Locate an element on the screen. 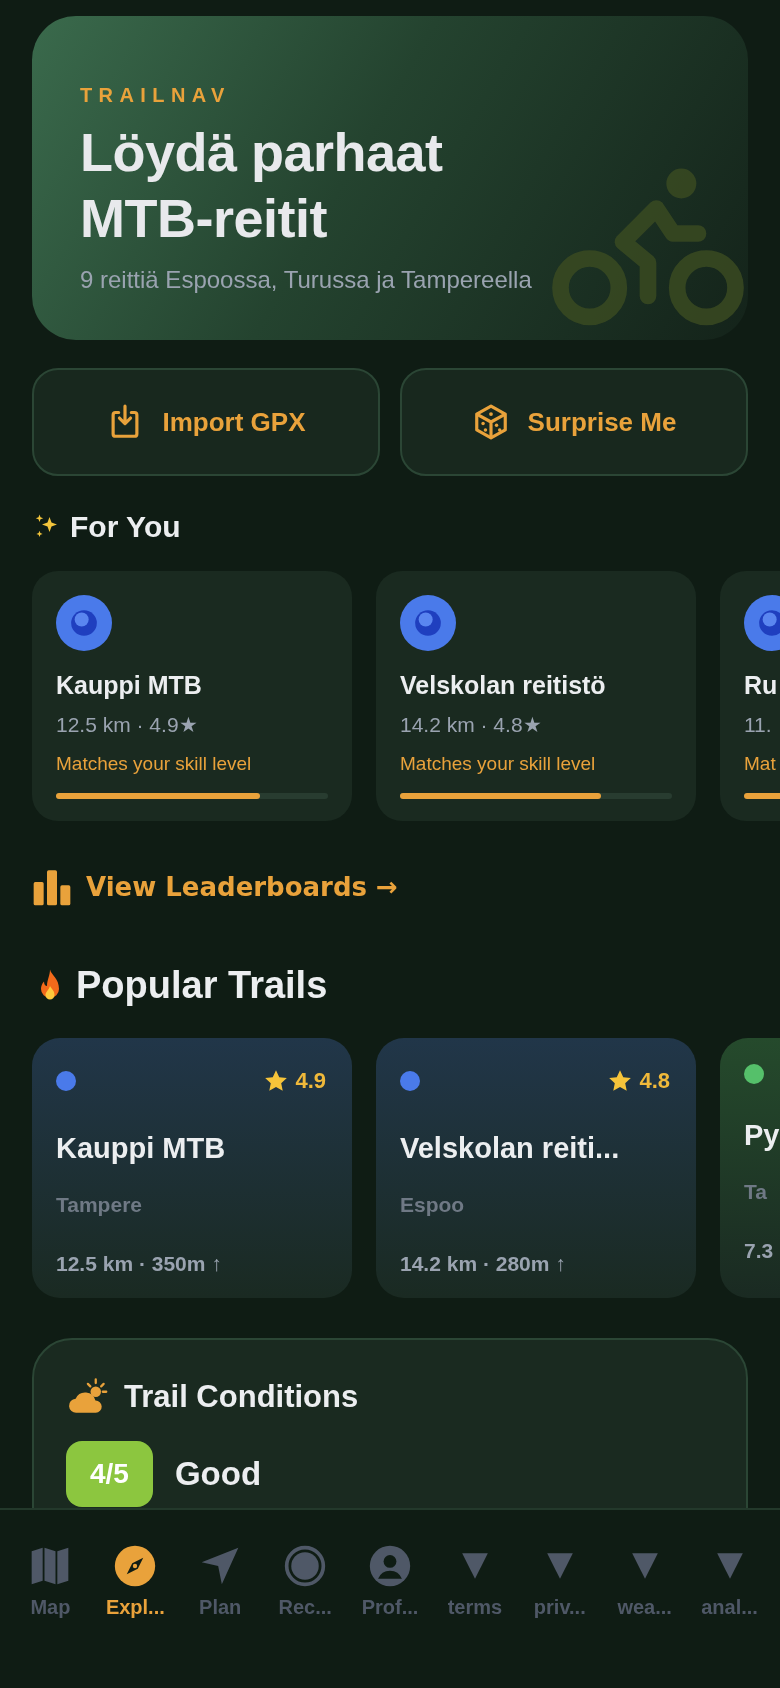 This screenshot has height=1688, width=780. trail-stats: 14.2 km · 280m ↑ is located at coordinates (483, 1264).